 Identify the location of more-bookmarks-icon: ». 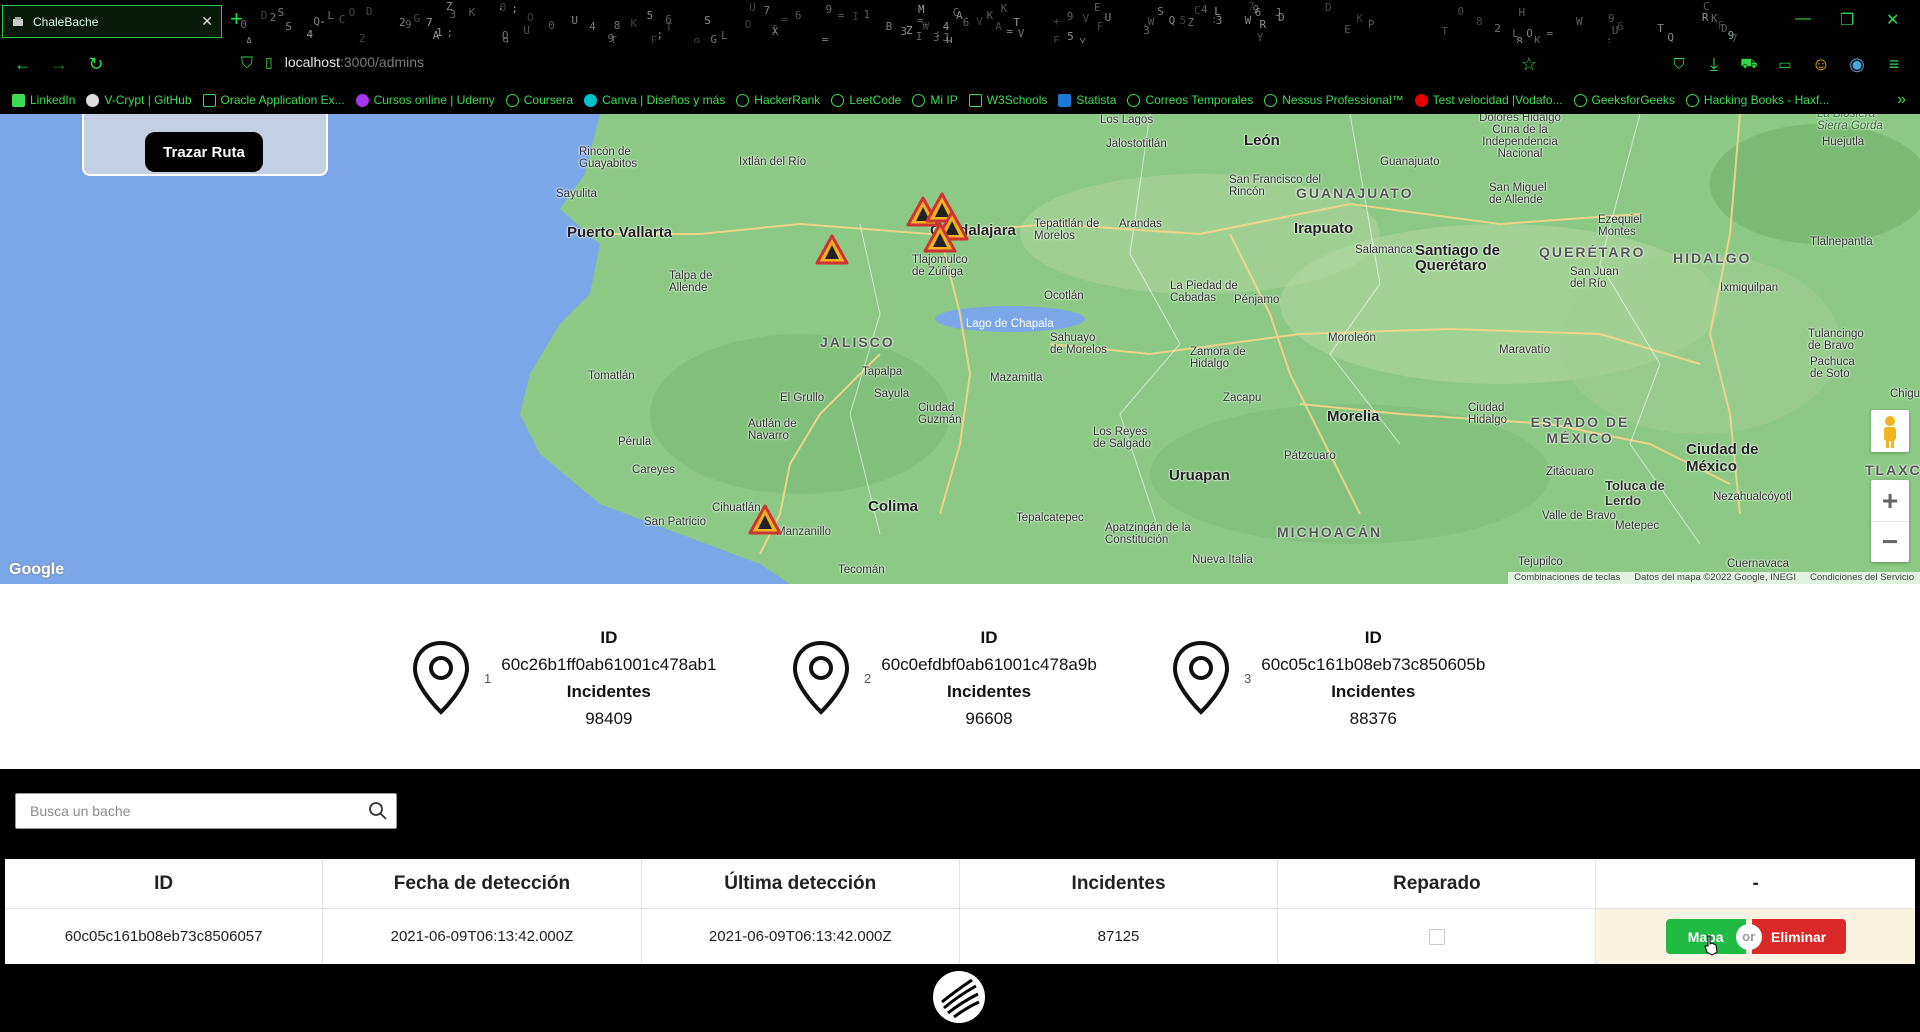
(1901, 100).